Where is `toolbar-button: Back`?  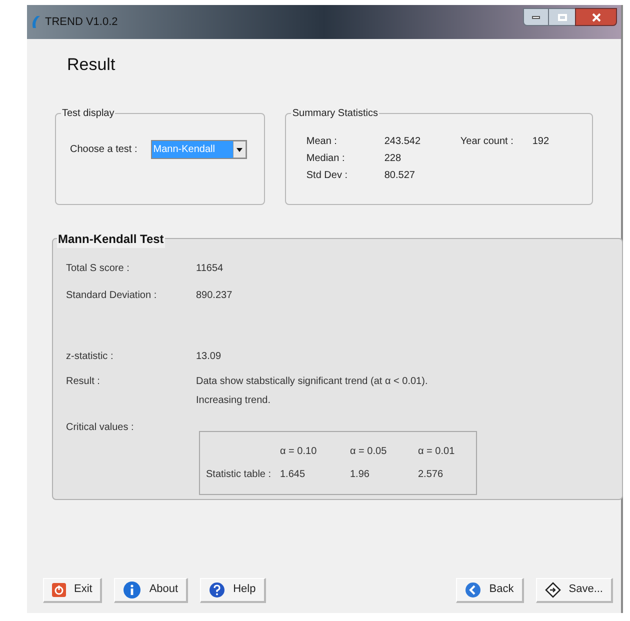 toolbar-button: Back is located at coordinates (490, 590).